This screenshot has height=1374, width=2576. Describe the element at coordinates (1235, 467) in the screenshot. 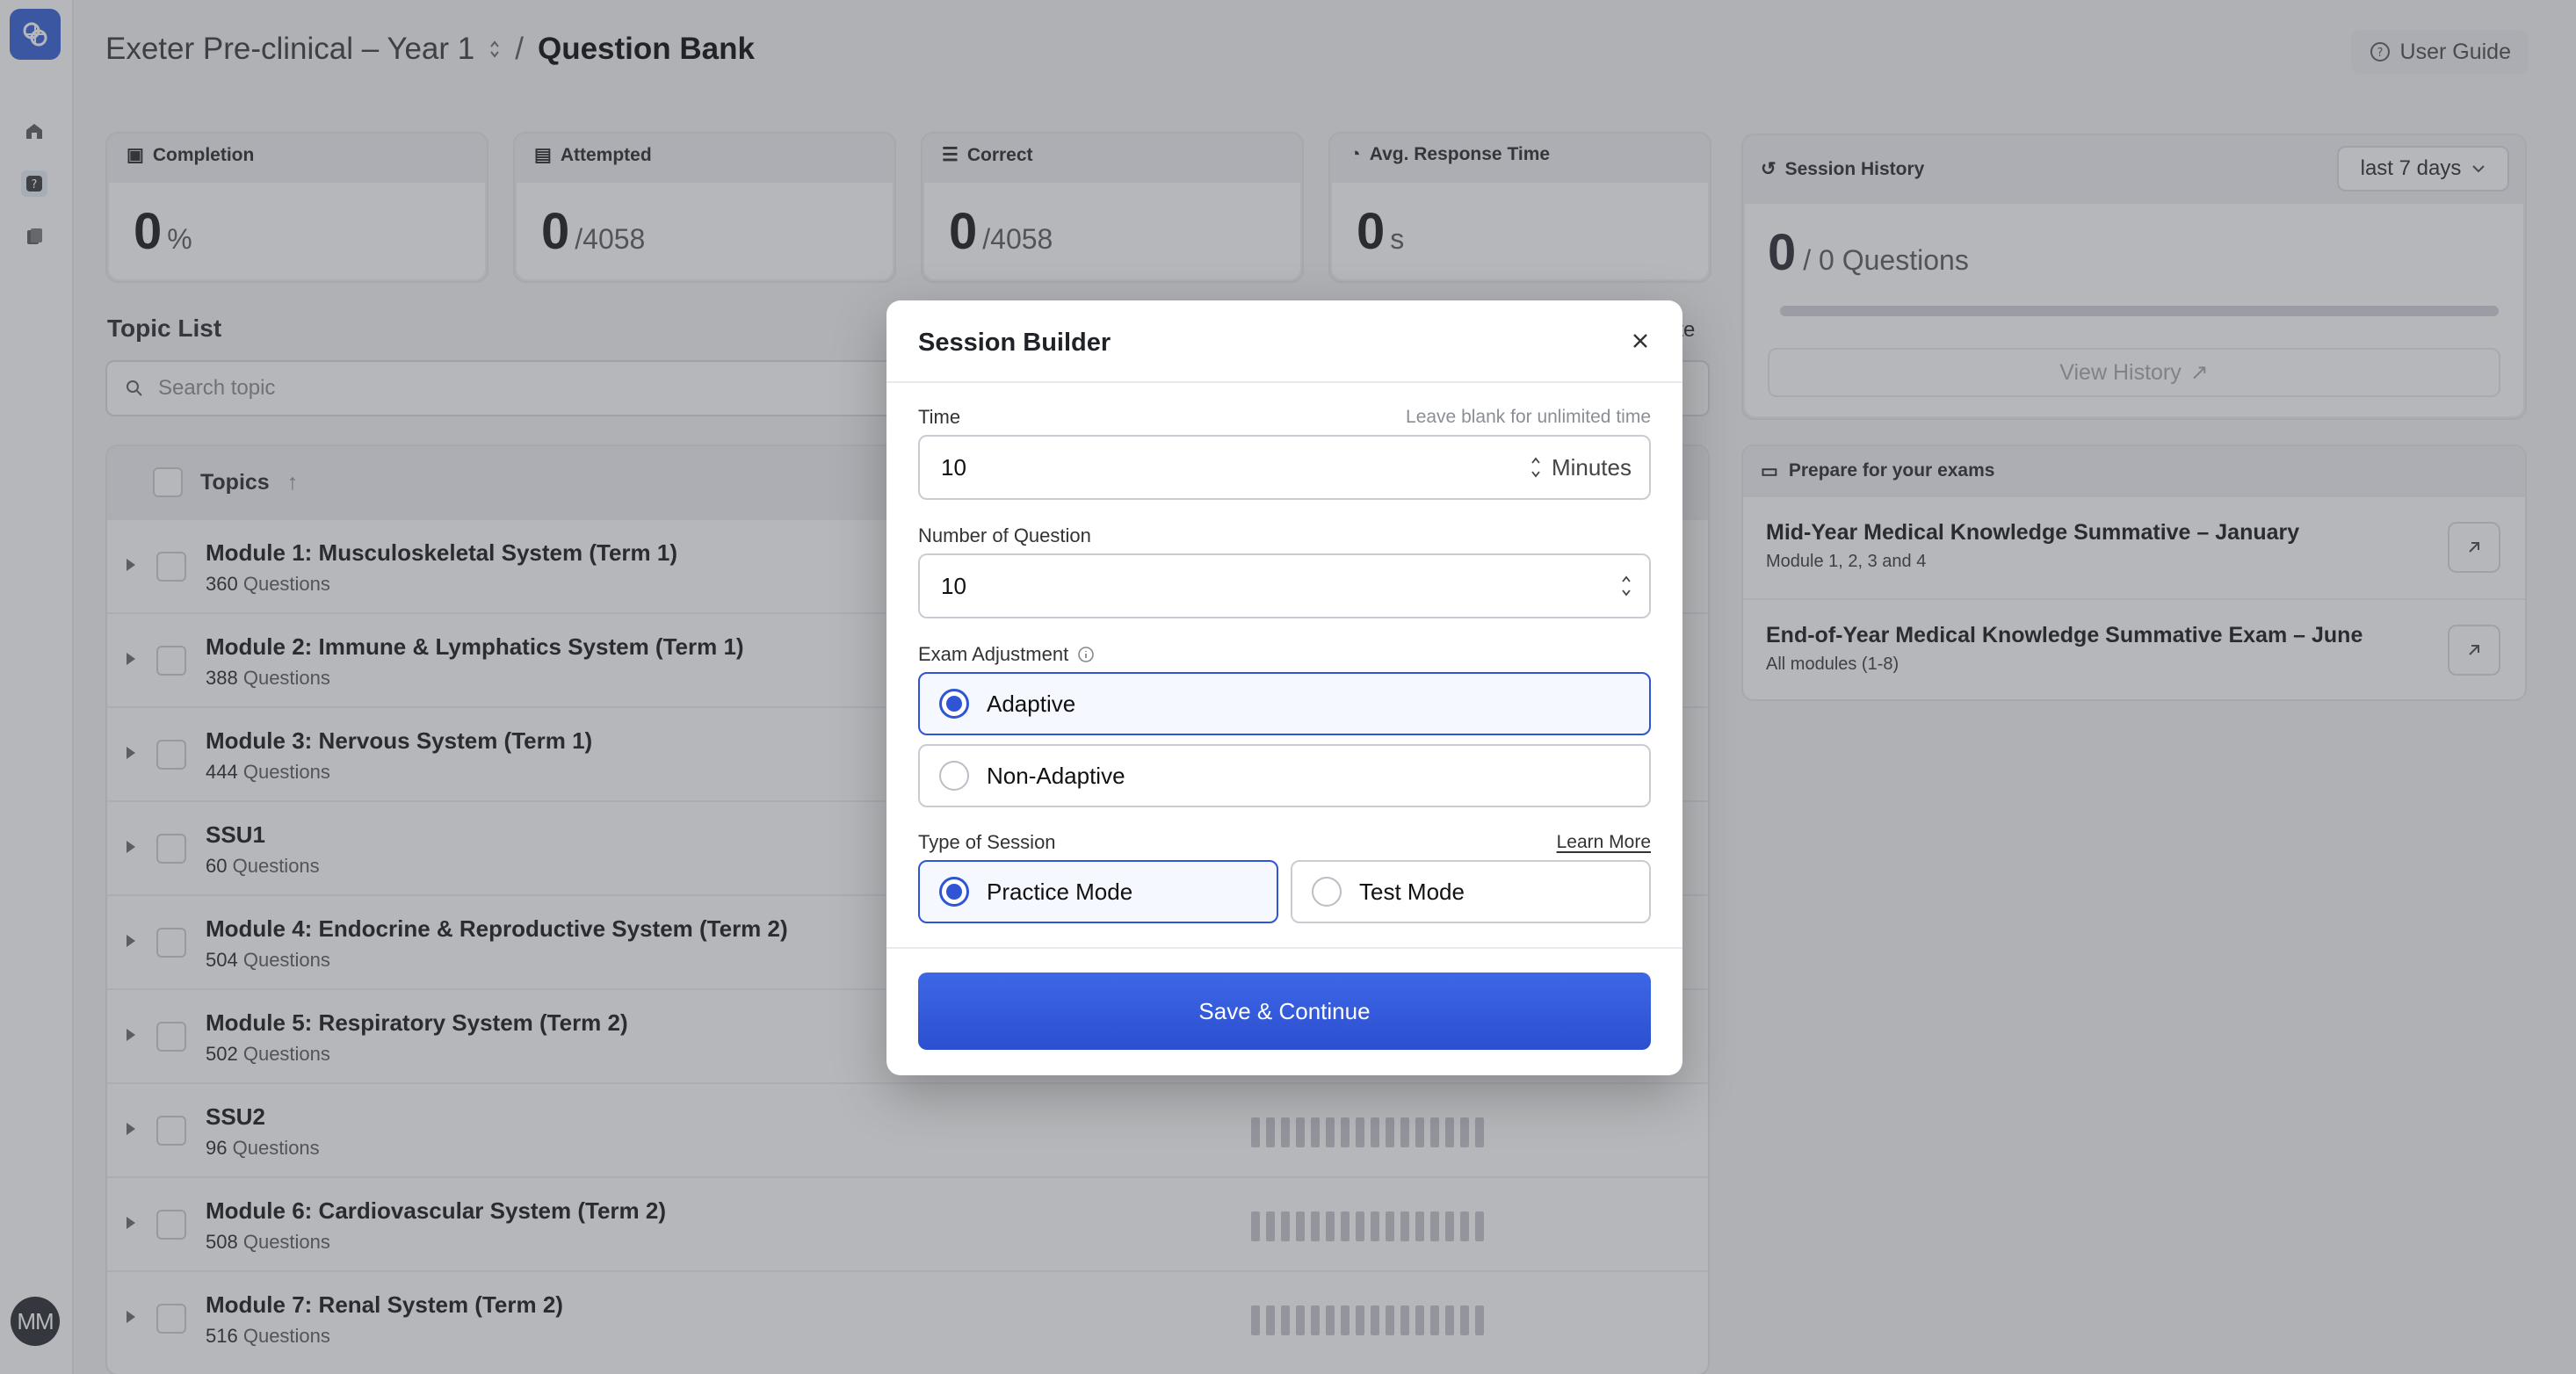

I see `time-input` at that location.